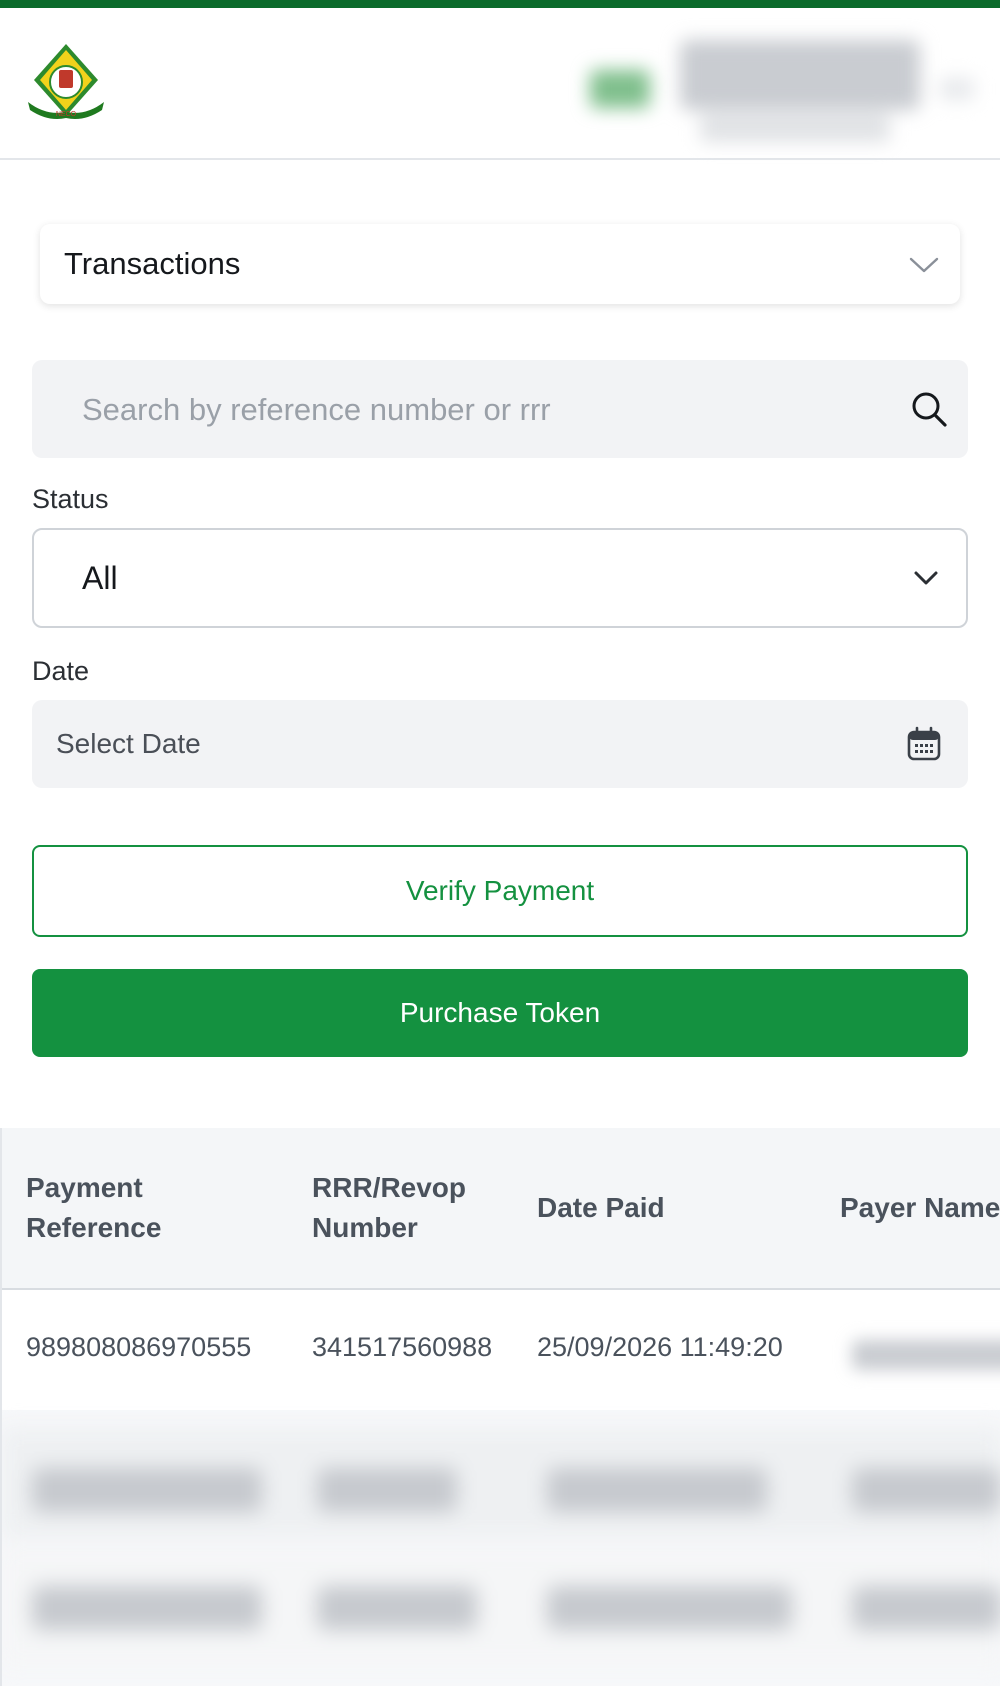 The height and width of the screenshot is (1686, 1000). What do you see at coordinates (70, 499) in the screenshot?
I see `status-label: Status` at bounding box center [70, 499].